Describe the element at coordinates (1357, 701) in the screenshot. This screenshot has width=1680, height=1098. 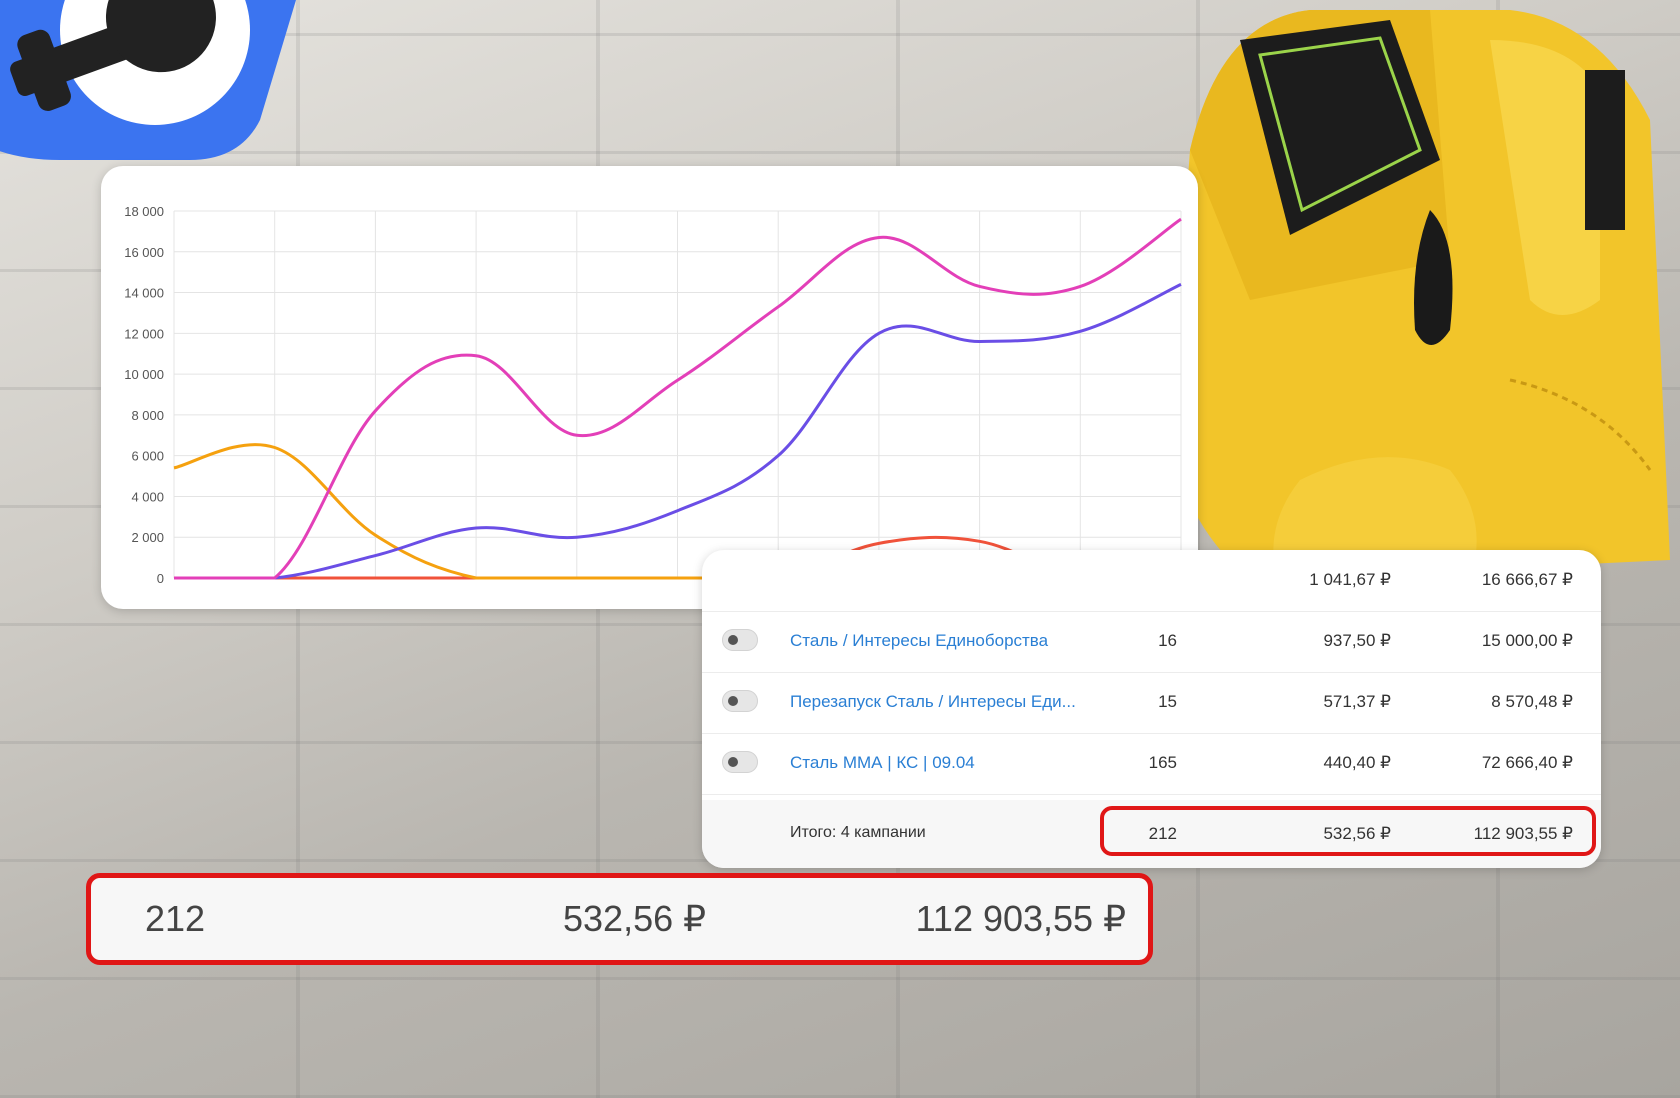
I see `campaign-avg: 571,37 ₽` at that location.